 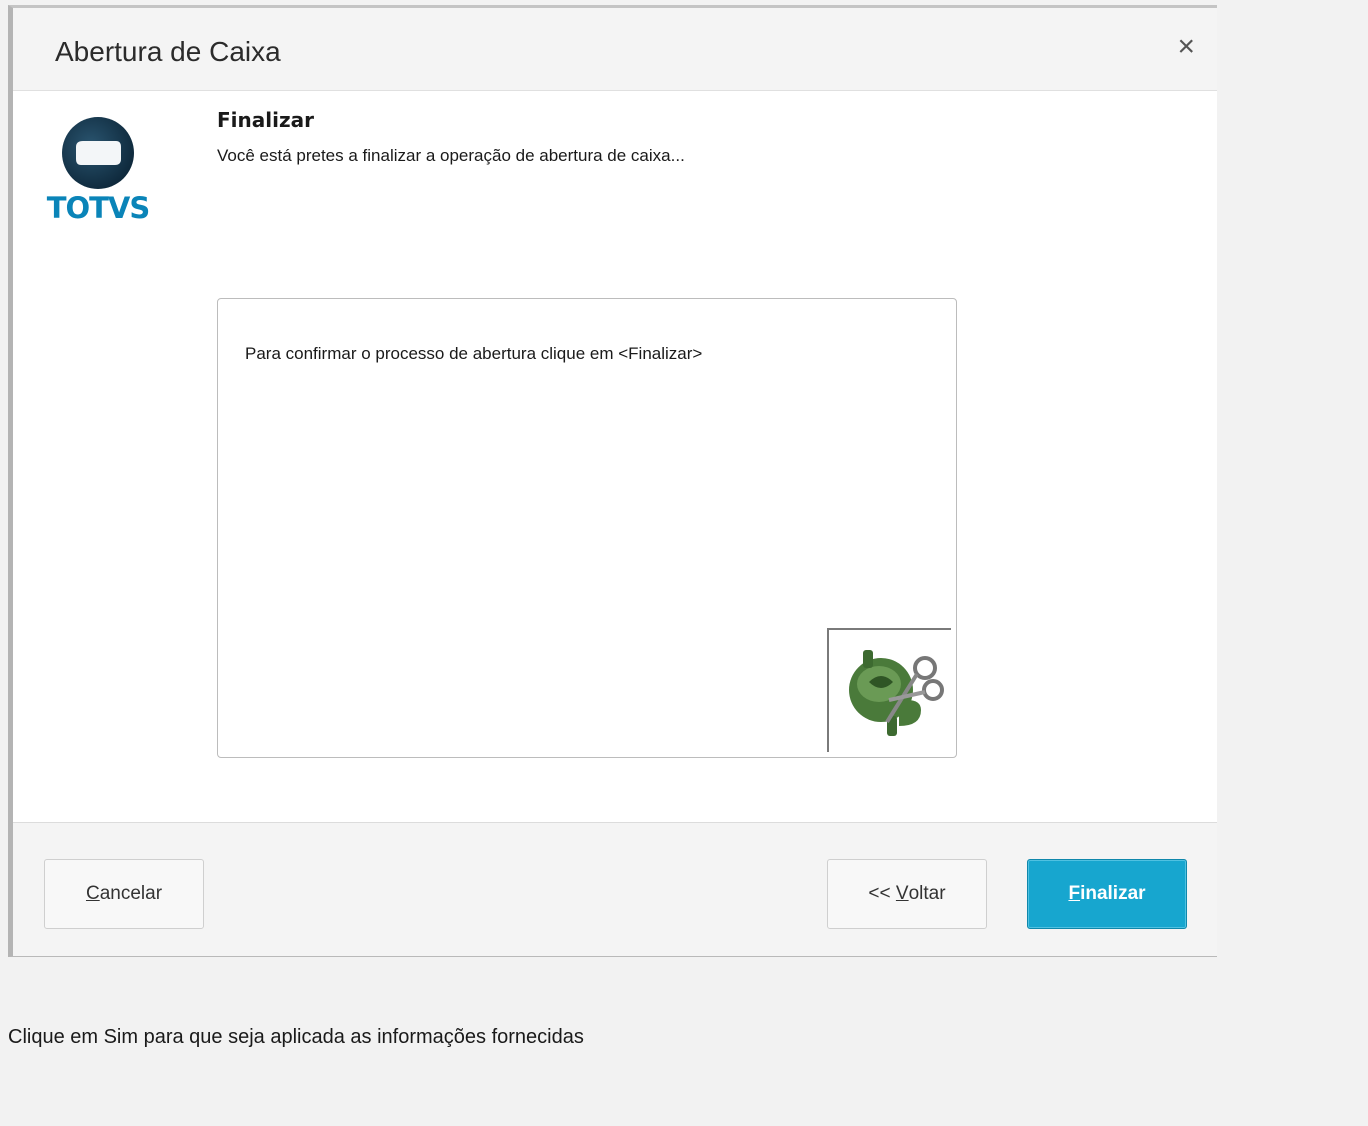 What do you see at coordinates (98, 153) in the screenshot?
I see `totvs-logo-icon` at bounding box center [98, 153].